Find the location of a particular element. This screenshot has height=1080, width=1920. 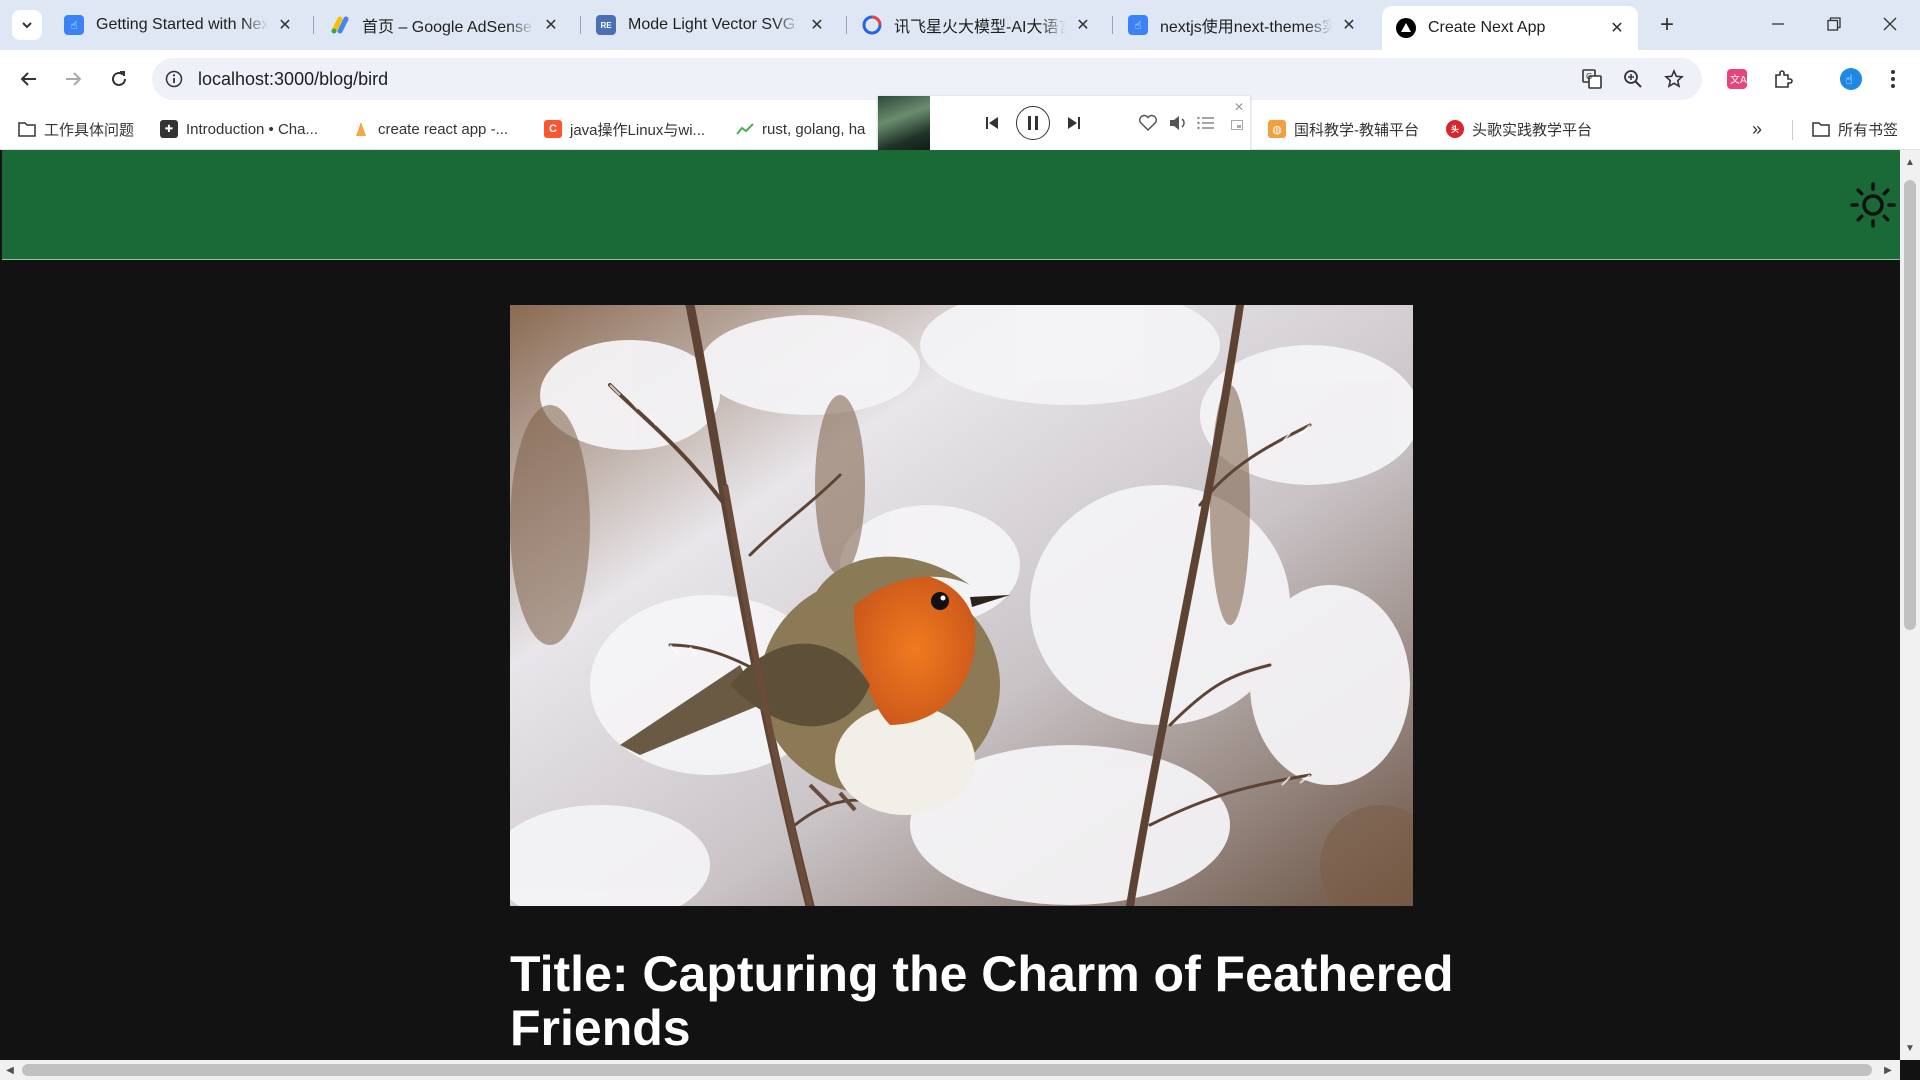

pause-button is located at coordinates (1033, 123).